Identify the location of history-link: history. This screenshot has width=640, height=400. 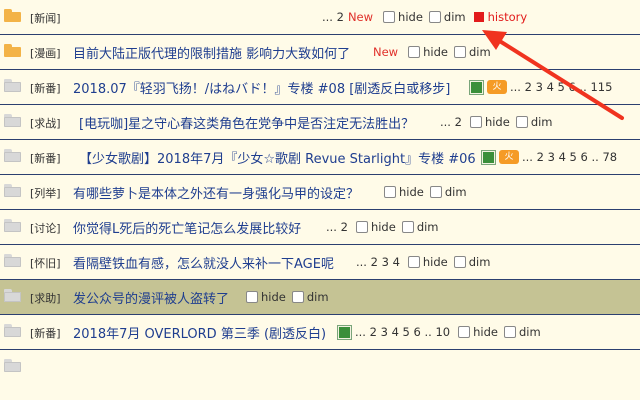
(508, 17).